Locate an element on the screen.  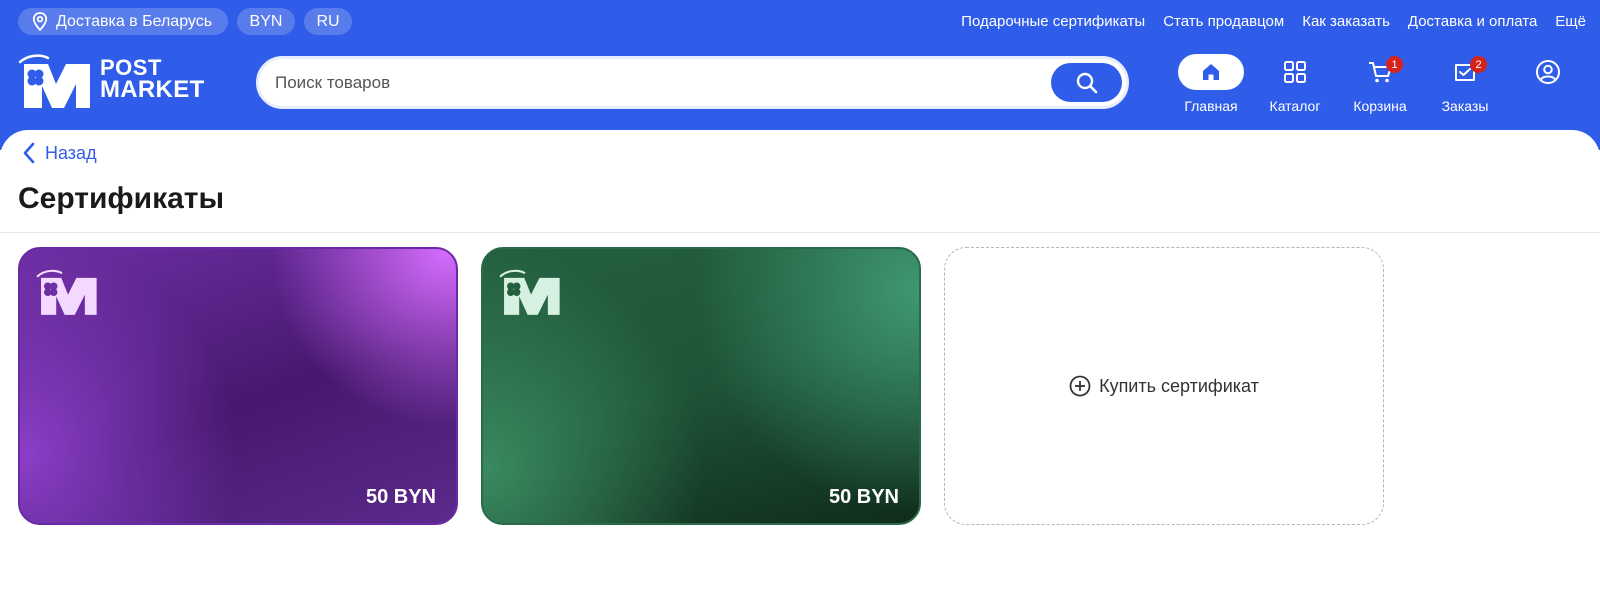
search-bar is located at coordinates (692, 82).